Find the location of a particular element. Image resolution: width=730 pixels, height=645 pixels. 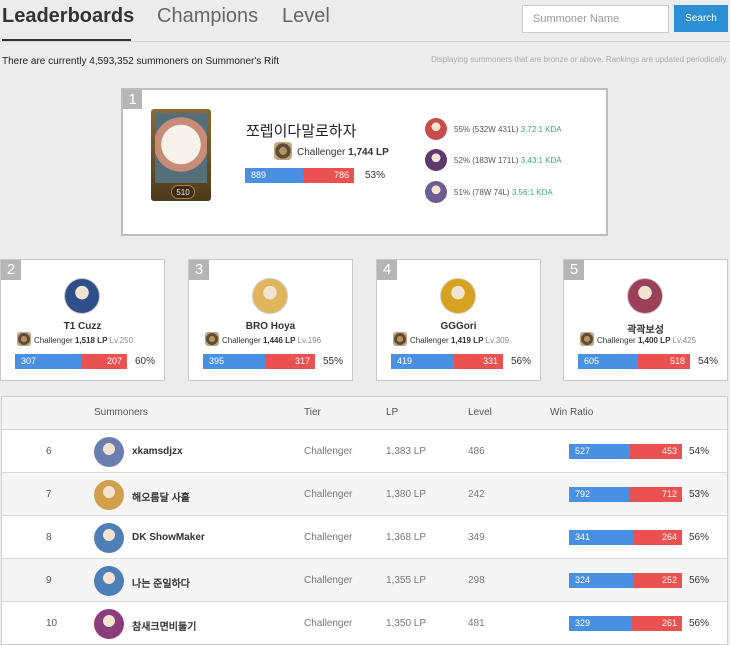

win-rate: 60% is located at coordinates (145, 361).